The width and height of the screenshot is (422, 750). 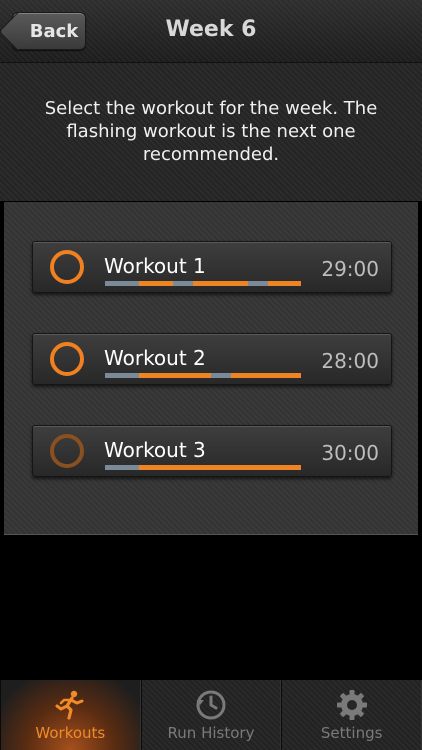 I want to click on tab-bar: Workouts Run History Settings, so click(x=211, y=715).